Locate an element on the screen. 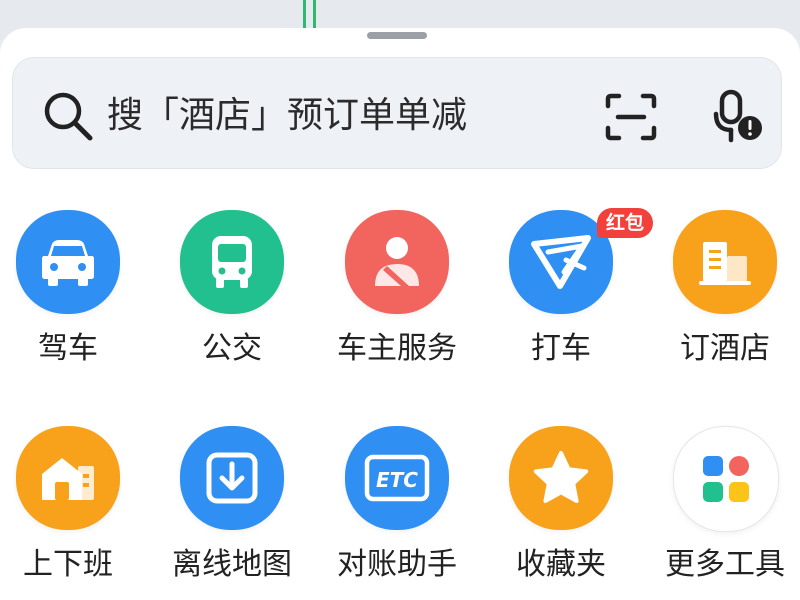 The image size is (800, 600). tool-hotel-tile is located at coordinates (725, 262).